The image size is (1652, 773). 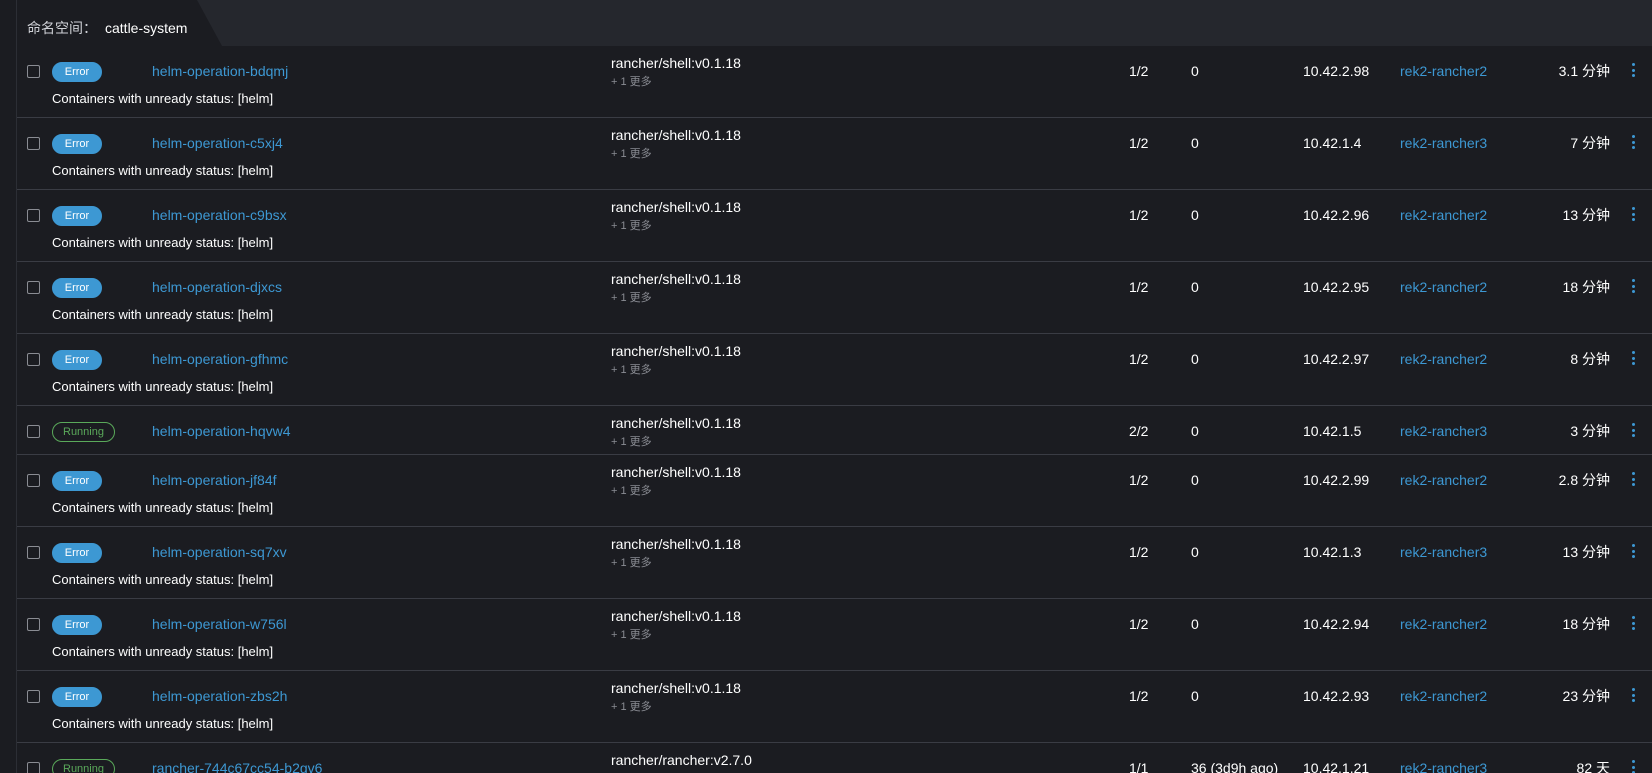 I want to click on namespace-group-label: 命名空间： cattle-system, so click(x=107, y=28).